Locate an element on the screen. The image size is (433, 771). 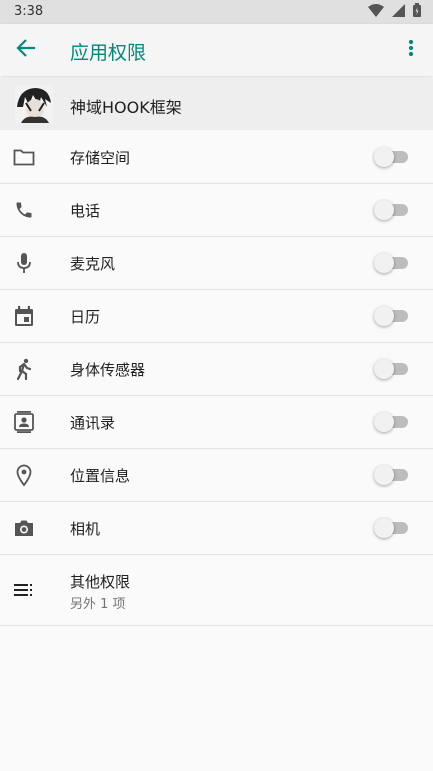
app-name: 神域HOOK框架 is located at coordinates (126, 107).